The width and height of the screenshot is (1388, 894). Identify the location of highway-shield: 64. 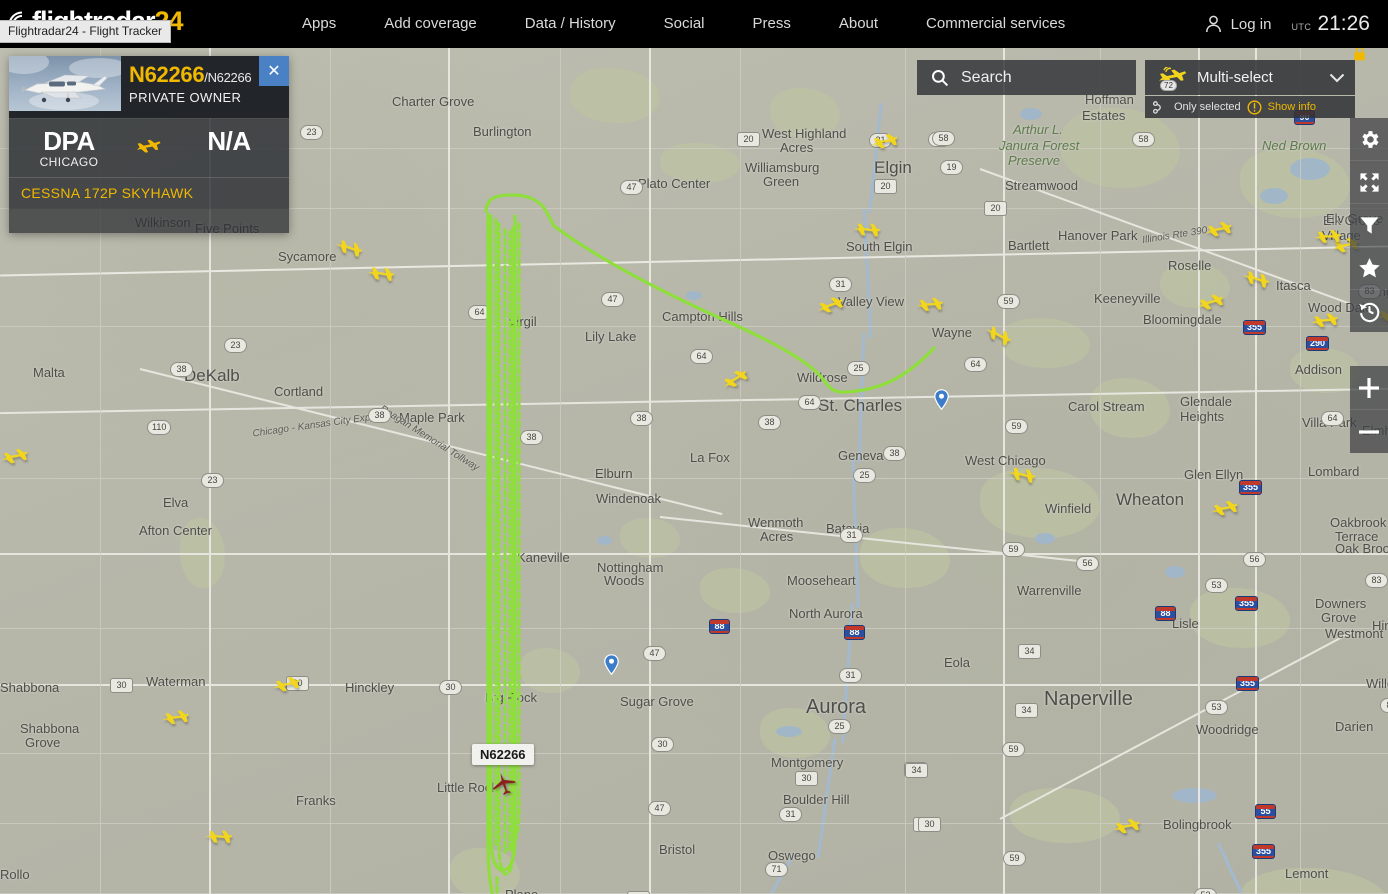
(479, 312).